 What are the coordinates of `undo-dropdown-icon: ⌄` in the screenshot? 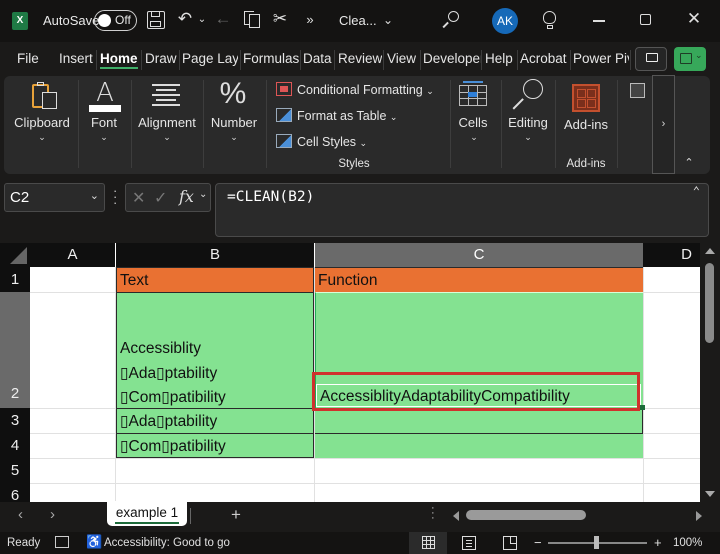 It's located at (202, 20).